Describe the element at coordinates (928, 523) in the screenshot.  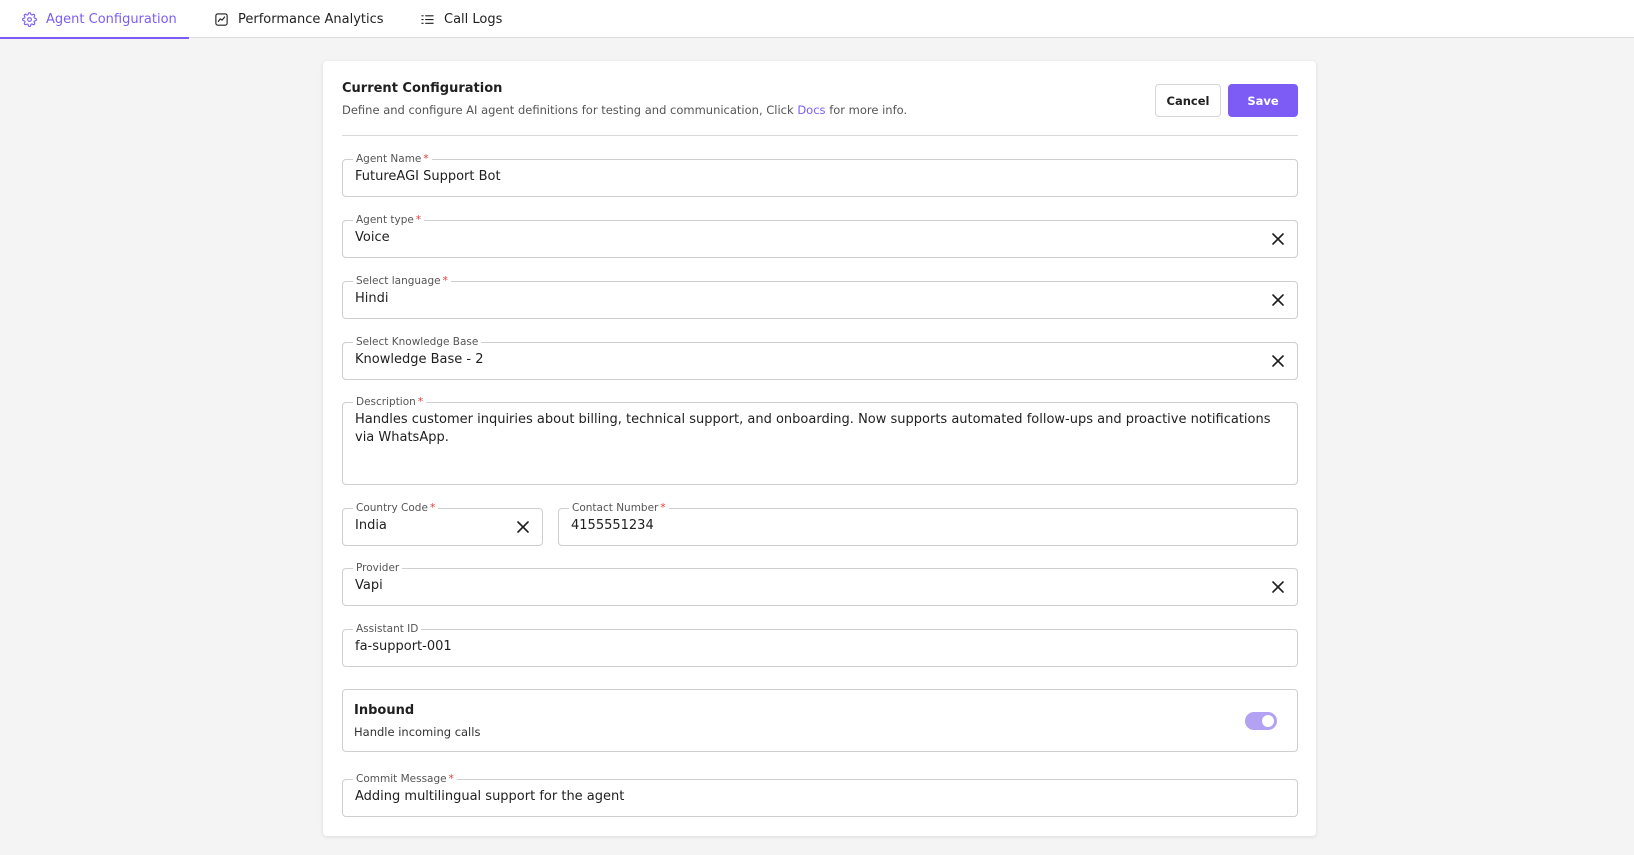
I see `contact-number-field: Contact Number * 4155551234` at that location.